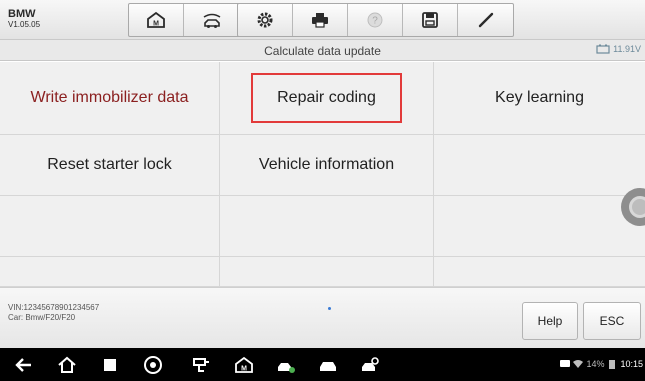 Image resolution: width=645 pixels, height=381 pixels. What do you see at coordinates (48, 19) in the screenshot?
I see `app-name: BMW V1.05.05` at bounding box center [48, 19].